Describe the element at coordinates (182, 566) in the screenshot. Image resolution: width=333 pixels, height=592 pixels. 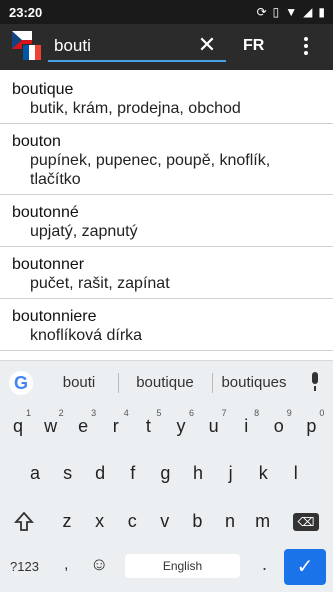
I see `space-bar: English` at that location.